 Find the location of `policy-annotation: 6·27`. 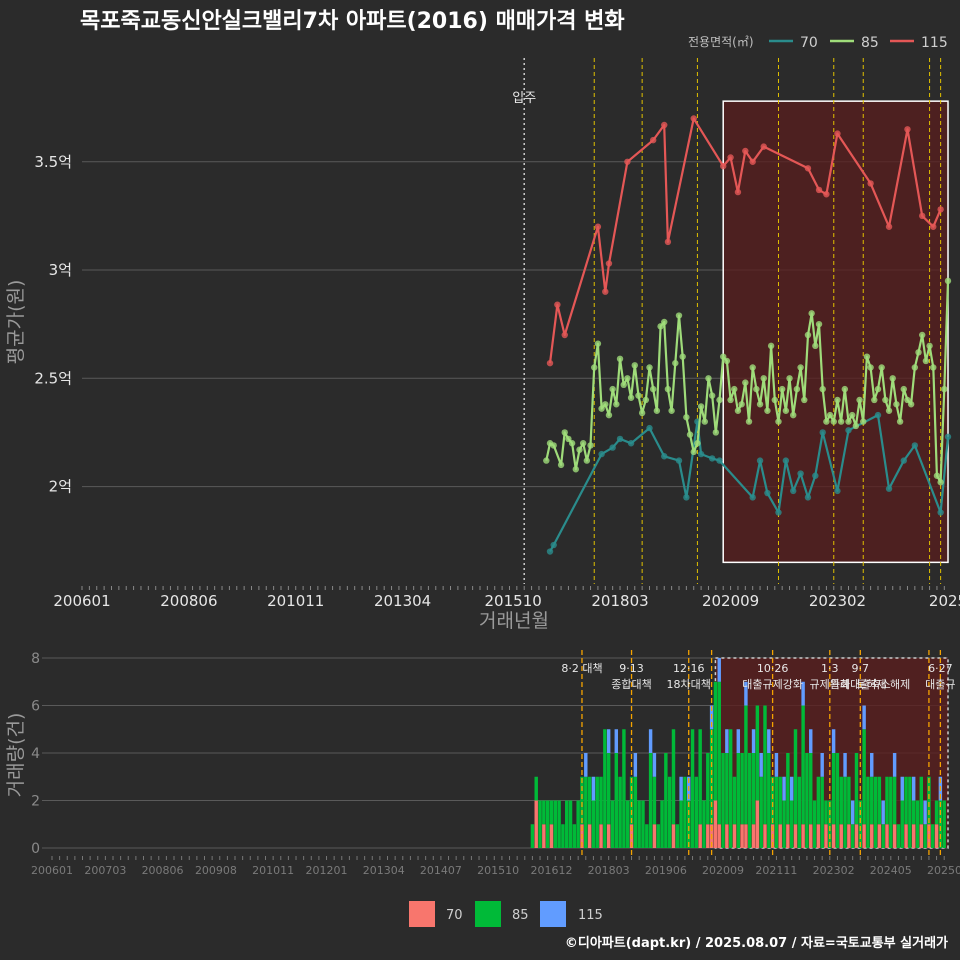

policy-annotation: 6·27 is located at coordinates (940, 668).